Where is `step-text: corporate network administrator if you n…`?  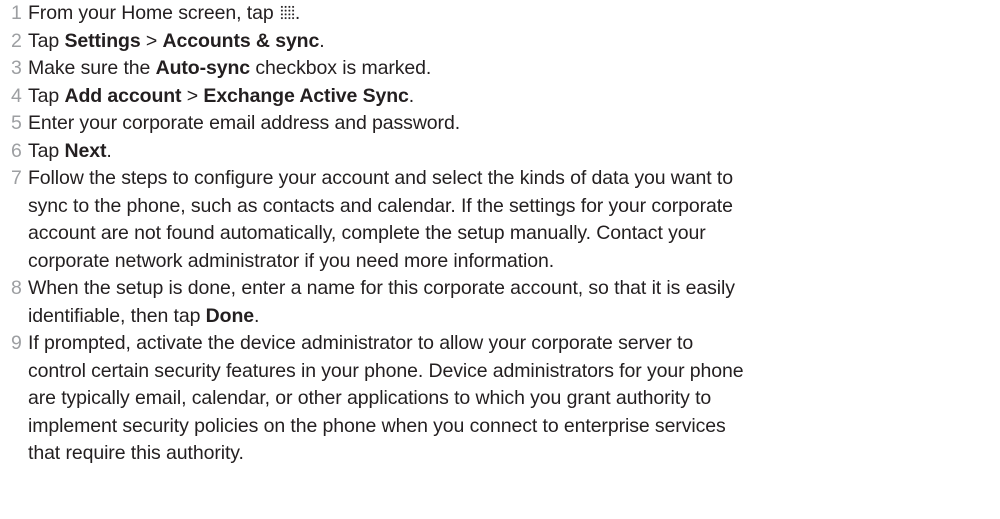
step-text: corporate network administrator if you n… is located at coordinates (291, 260).